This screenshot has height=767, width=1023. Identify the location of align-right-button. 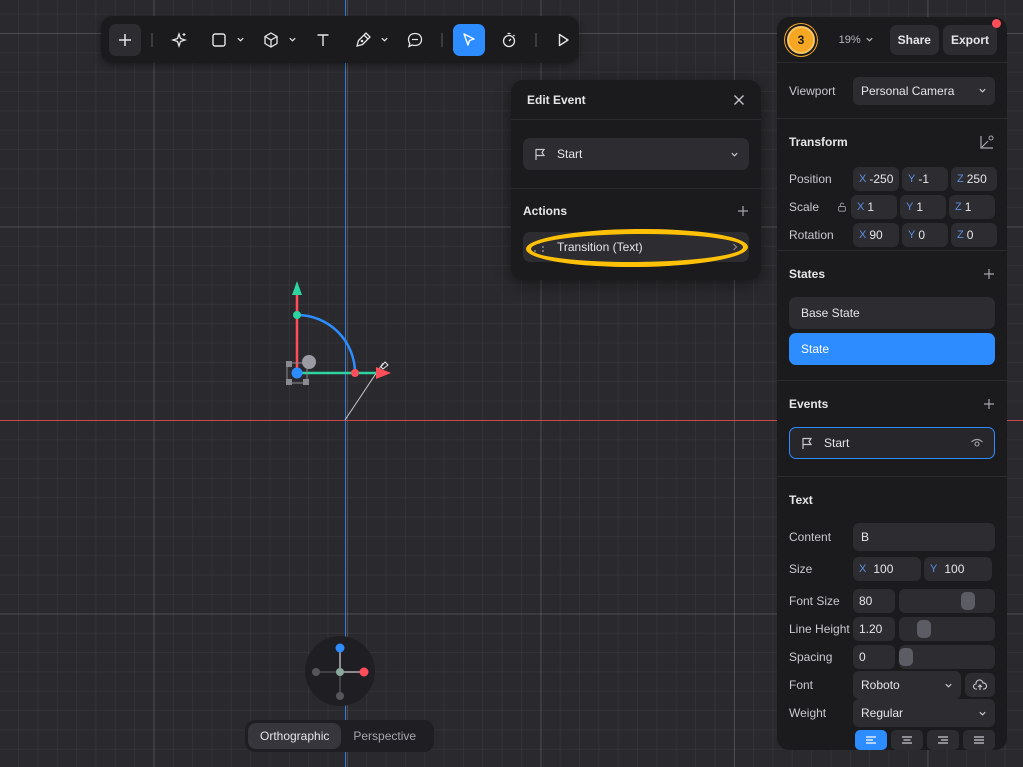
(943, 740).